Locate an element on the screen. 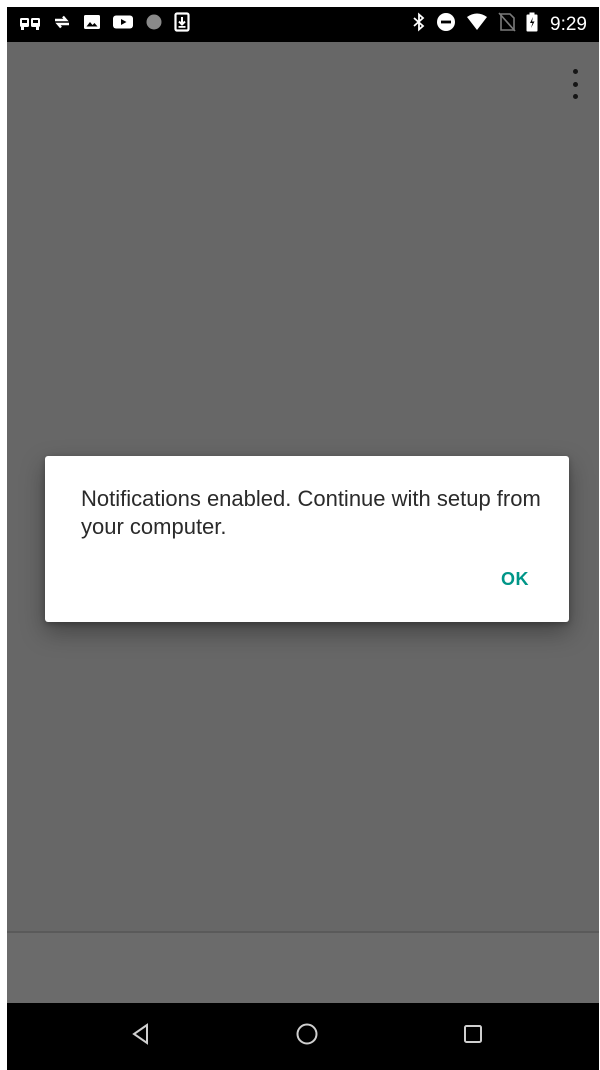  download-icon is located at coordinates (182, 24).